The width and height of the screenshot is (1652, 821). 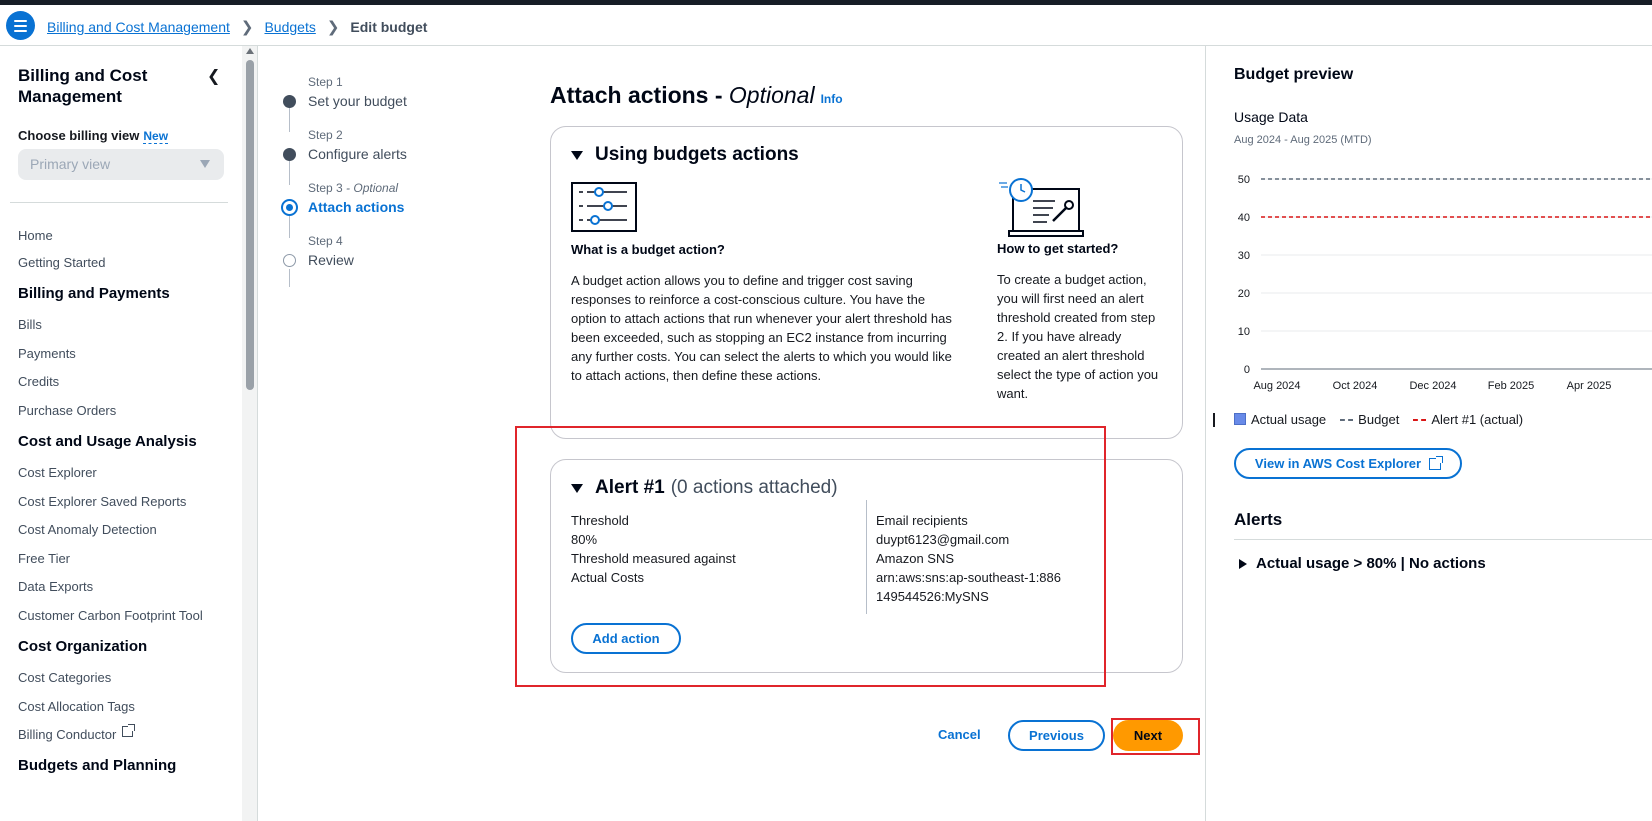 What do you see at coordinates (1338, 463) in the screenshot?
I see `cost-explorer-label: View in AWS Cost Explorer` at bounding box center [1338, 463].